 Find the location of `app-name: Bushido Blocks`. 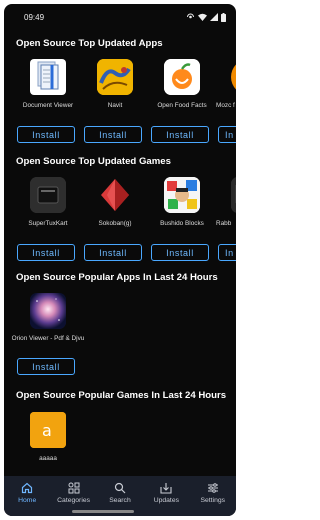

app-name: Bushido Blocks is located at coordinates (182, 223).